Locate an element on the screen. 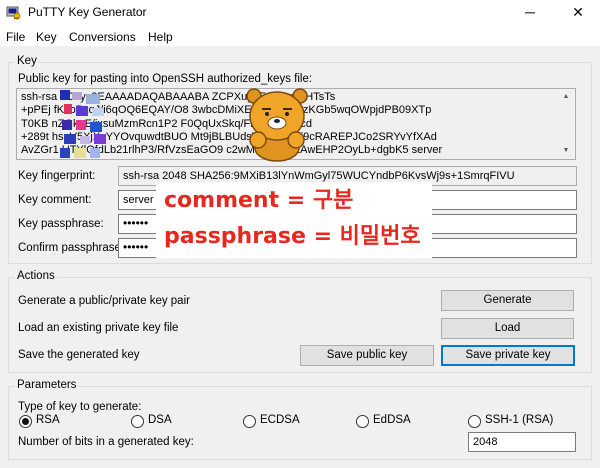 The image size is (600, 468). load-button: Load is located at coordinates (507, 328).